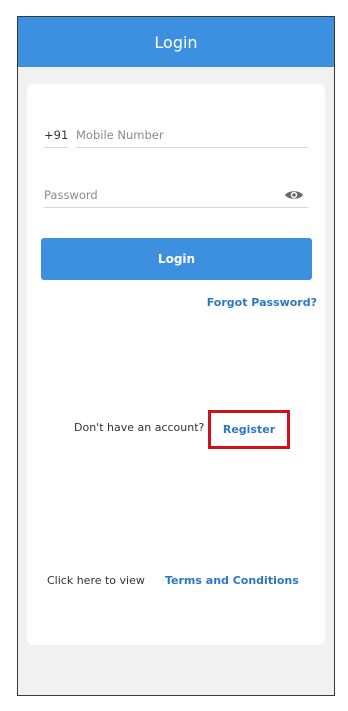 The height and width of the screenshot is (711, 348). I want to click on terms-prefix: Click here to view, so click(96, 580).